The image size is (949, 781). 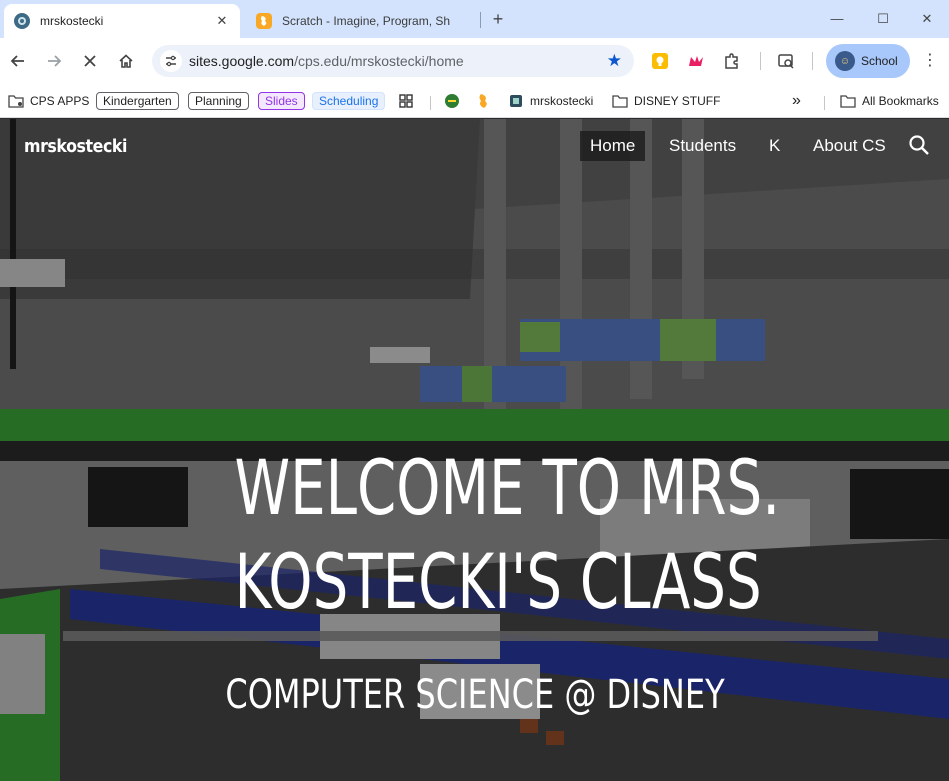 I want to click on url-host: sites.google.com, so click(x=242, y=61).